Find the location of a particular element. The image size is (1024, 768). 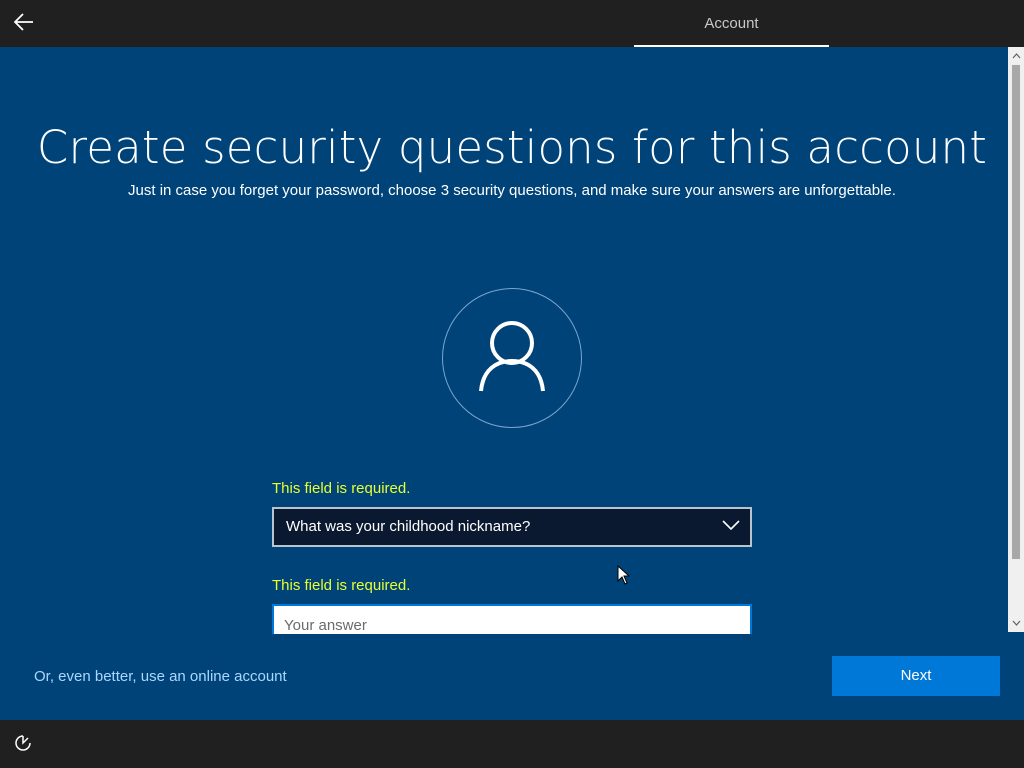

question-error-text: This field is required. is located at coordinates (341, 488).